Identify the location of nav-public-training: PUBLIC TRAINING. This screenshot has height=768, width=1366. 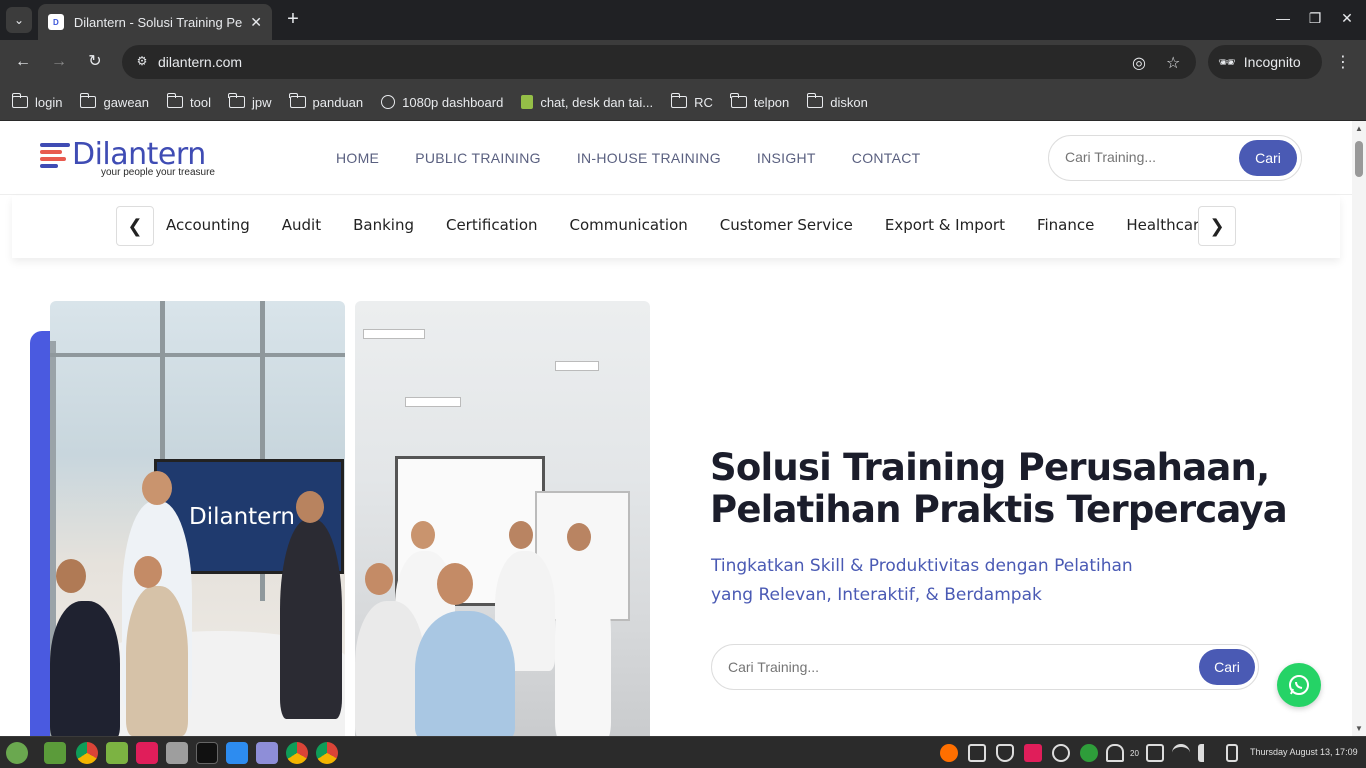
(478, 158).